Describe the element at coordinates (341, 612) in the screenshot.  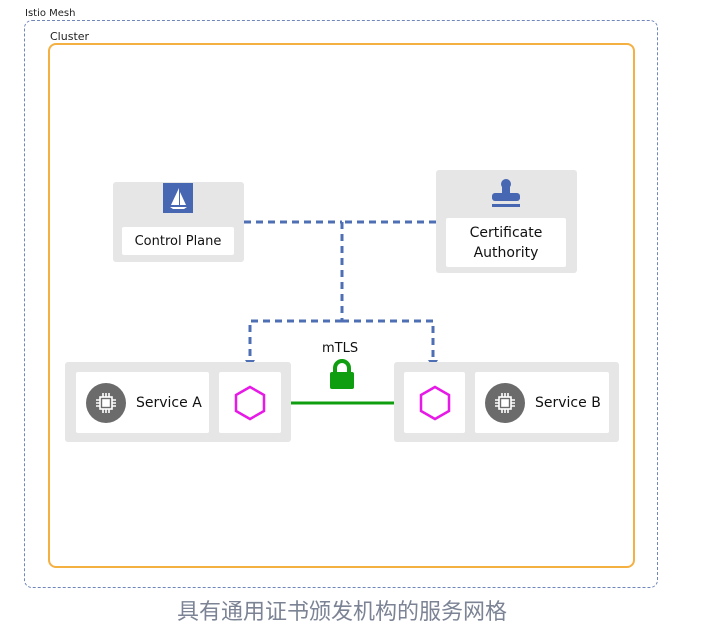
I see `figure-caption: 具有通用证书颁发机构的服务网格` at that location.